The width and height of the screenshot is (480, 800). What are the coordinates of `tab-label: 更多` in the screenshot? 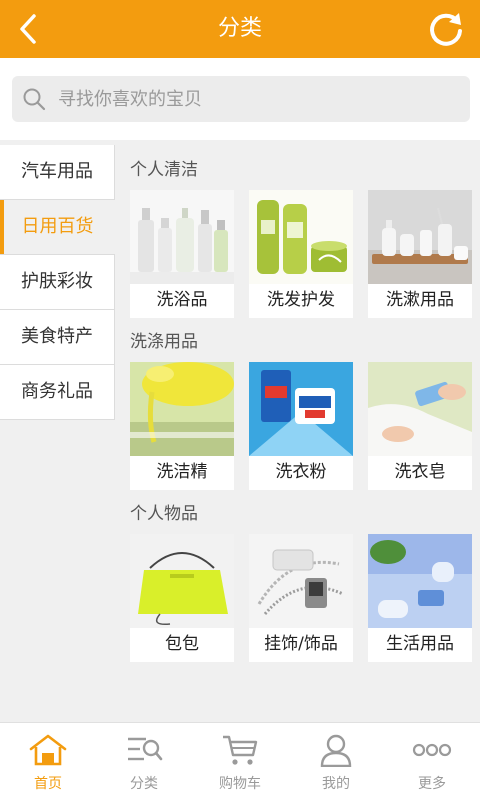 It's located at (432, 784).